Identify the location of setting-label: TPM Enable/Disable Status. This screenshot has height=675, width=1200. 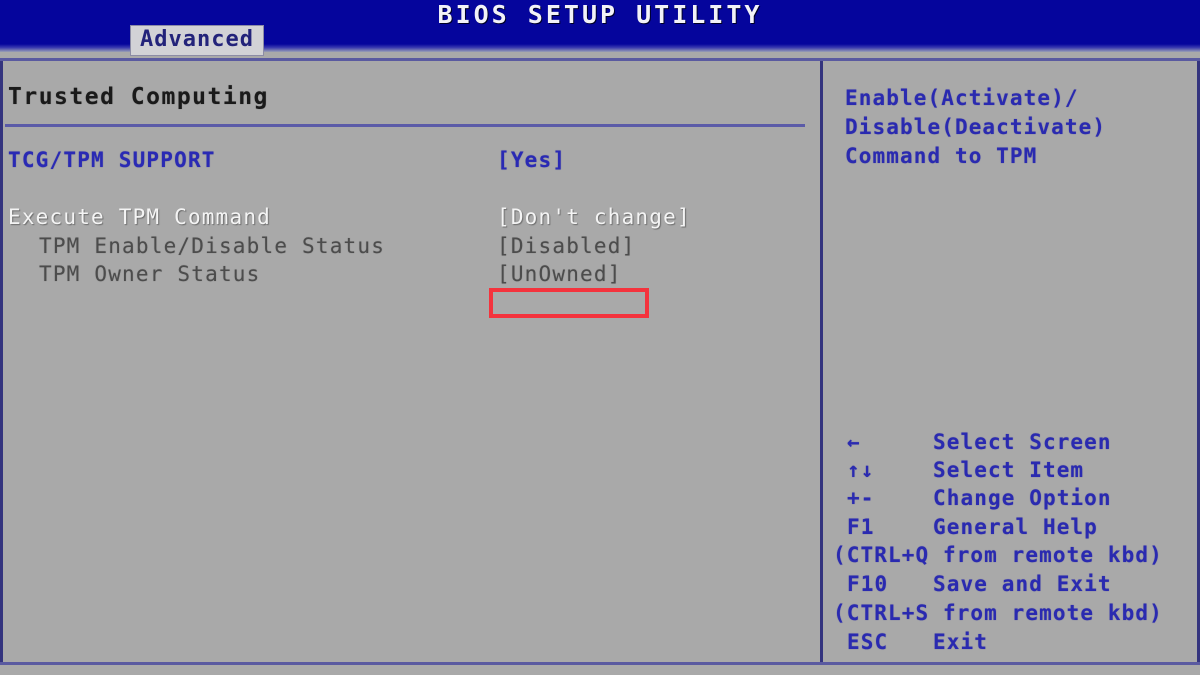
(212, 246).